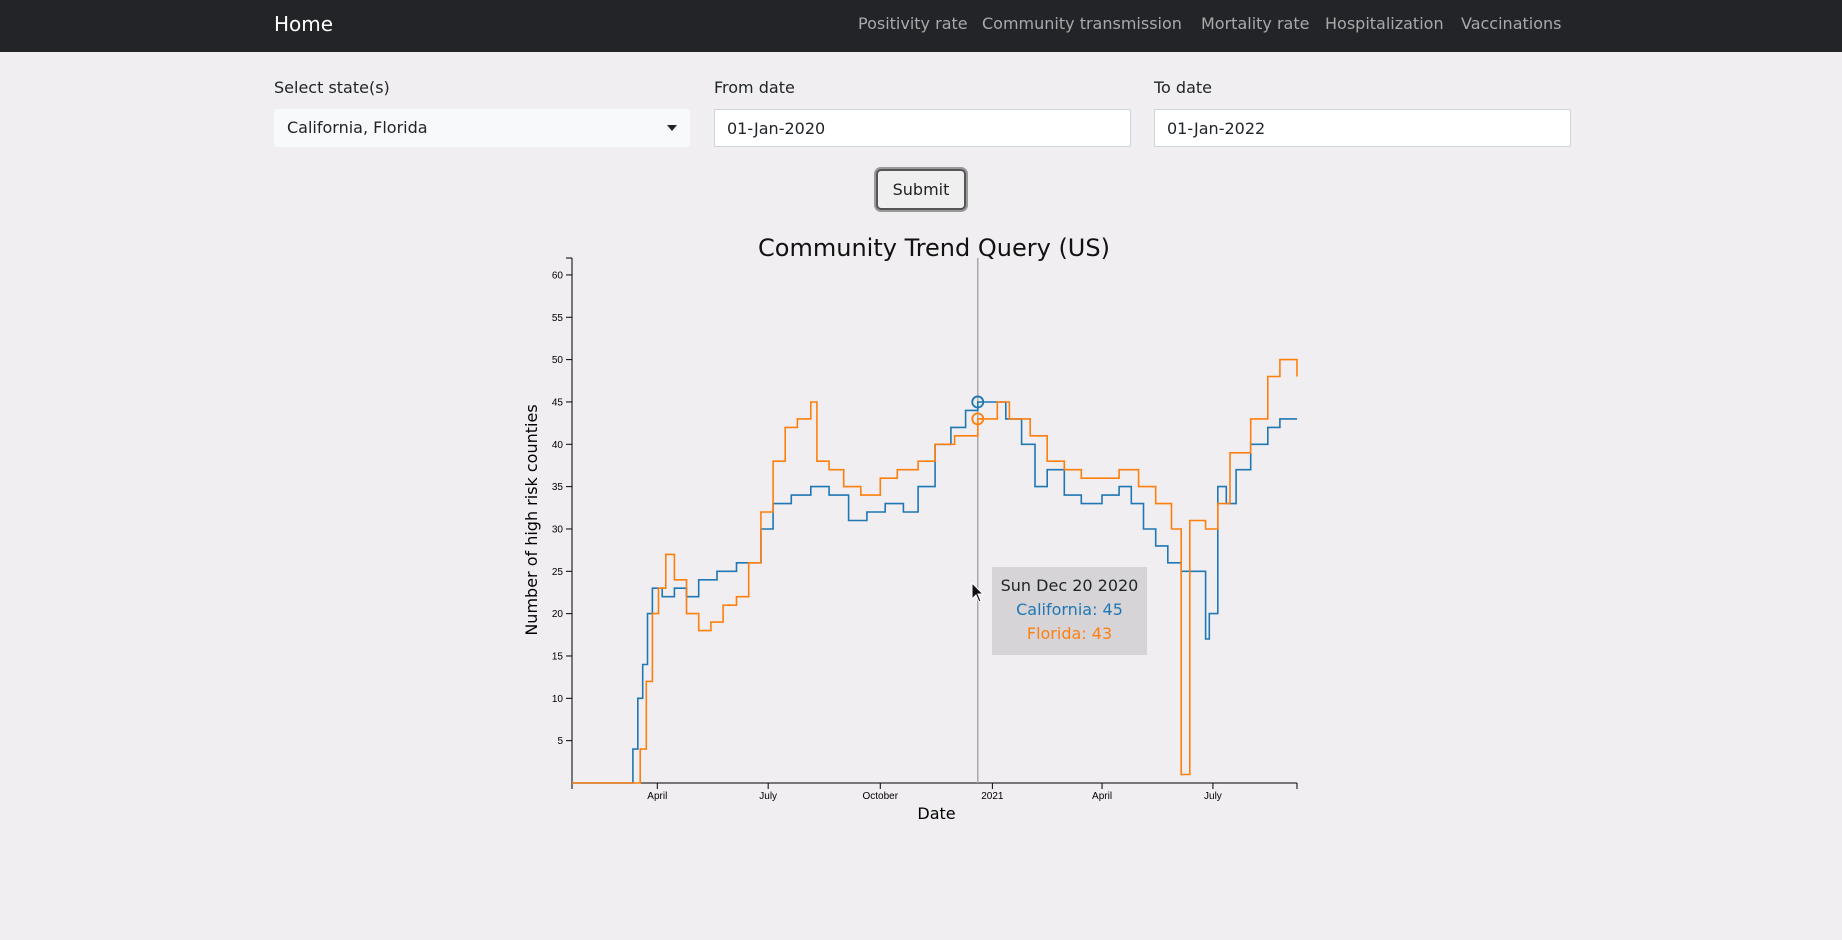  Describe the element at coordinates (558, 656) in the screenshot. I see `y-tick-label: 15` at that location.